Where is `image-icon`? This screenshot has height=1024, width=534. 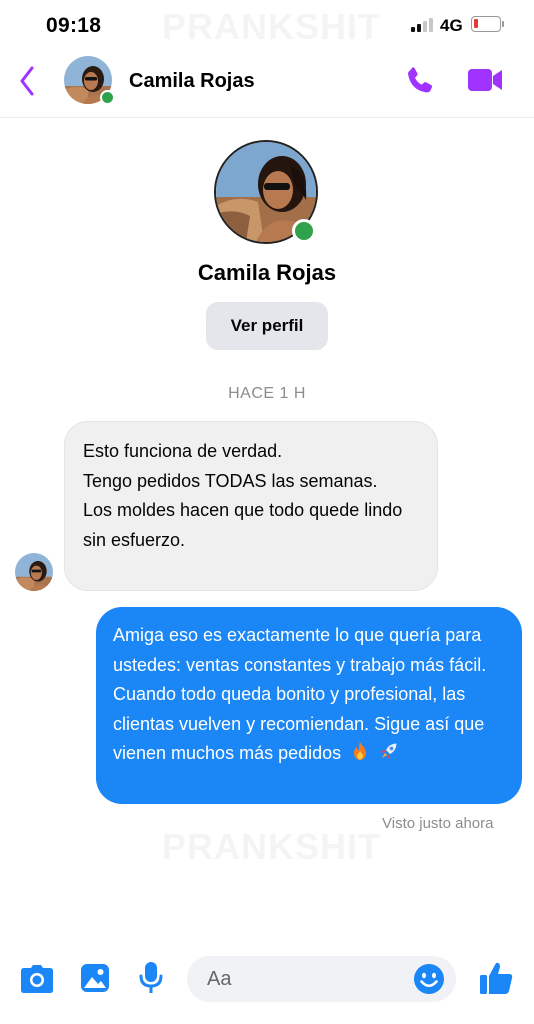 image-icon is located at coordinates (95, 978).